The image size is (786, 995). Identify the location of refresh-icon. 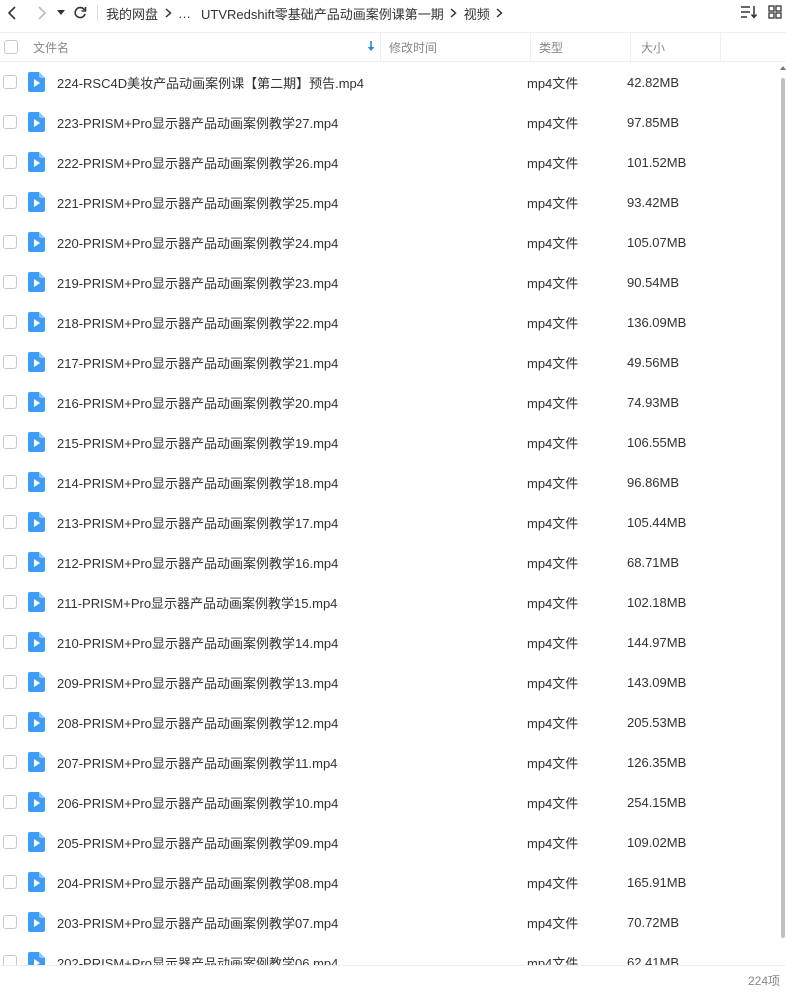
(80, 12).